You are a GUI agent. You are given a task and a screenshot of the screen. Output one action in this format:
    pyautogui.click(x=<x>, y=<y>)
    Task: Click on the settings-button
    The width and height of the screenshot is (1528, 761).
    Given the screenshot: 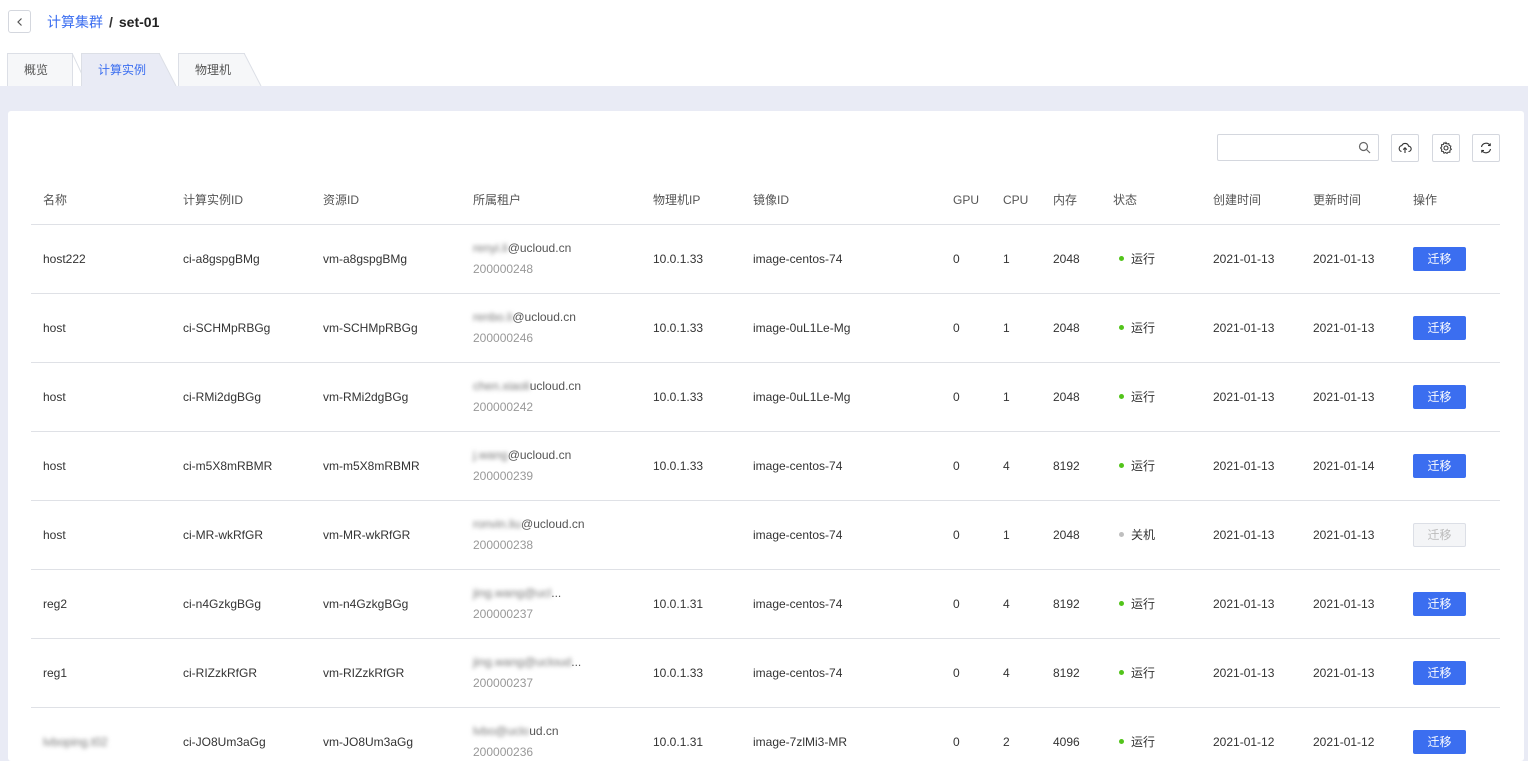 What is the action you would take?
    pyautogui.click(x=1446, y=148)
    